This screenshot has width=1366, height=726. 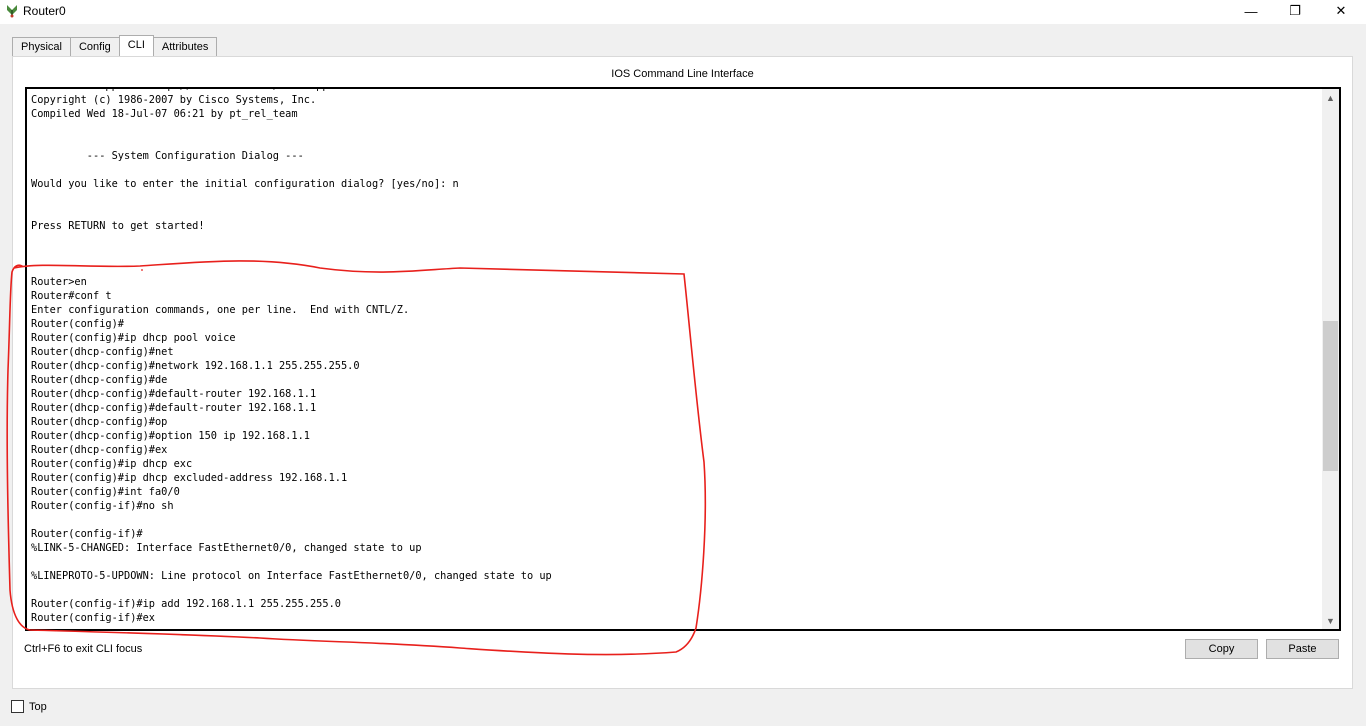 I want to click on close-icon: ✕, so click(x=1341, y=10).